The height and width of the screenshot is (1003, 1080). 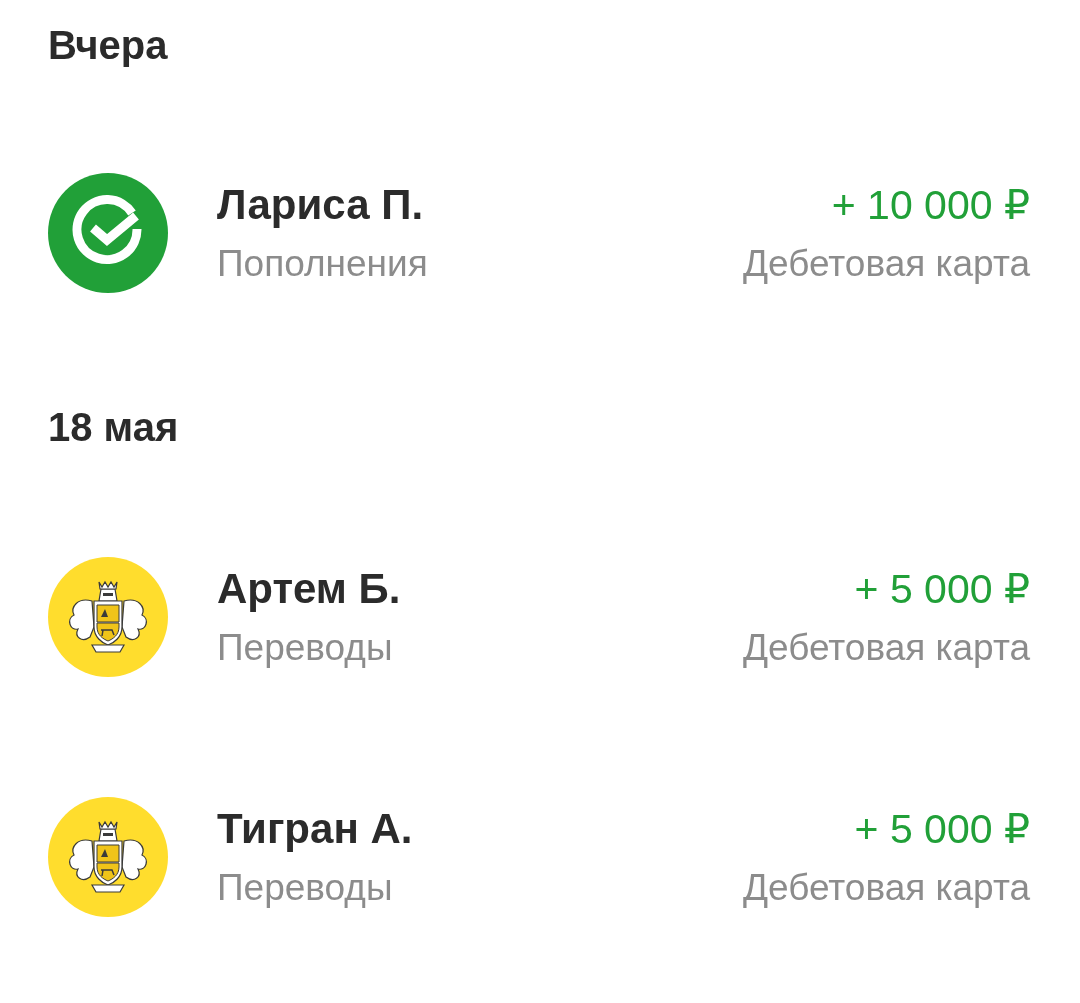 What do you see at coordinates (108, 45) in the screenshot?
I see `date-heading: Вчера` at bounding box center [108, 45].